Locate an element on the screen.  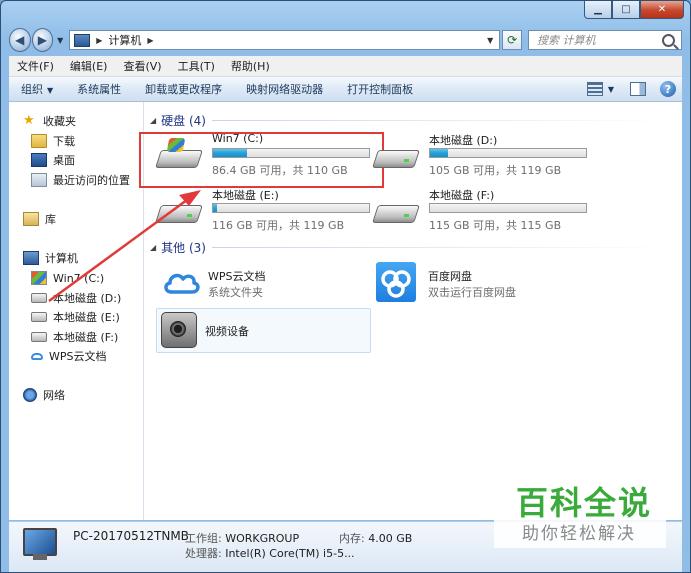
caption-buttons: ▁ □ ✕ is located at coordinates (634, 10).